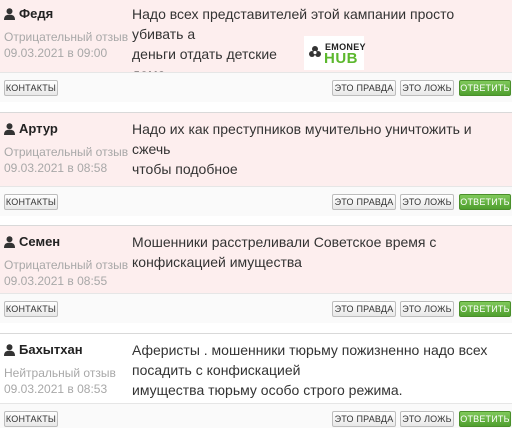 The height and width of the screenshot is (428, 512). Describe the element at coordinates (267, 390) in the screenshot. I see `review-text-line: имущества тюрьму особо строго режима.` at that location.